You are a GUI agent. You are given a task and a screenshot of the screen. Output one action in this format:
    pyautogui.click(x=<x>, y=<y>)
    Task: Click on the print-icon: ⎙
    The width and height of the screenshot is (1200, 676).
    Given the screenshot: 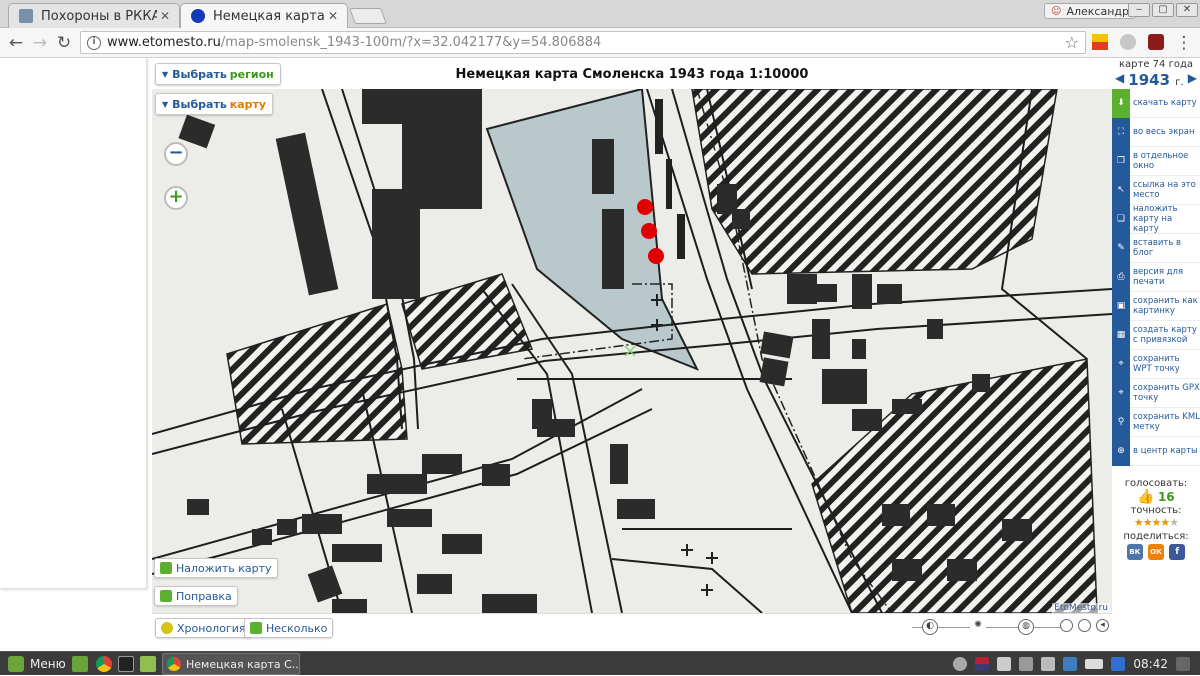 What is the action you would take?
    pyautogui.click(x=1121, y=277)
    